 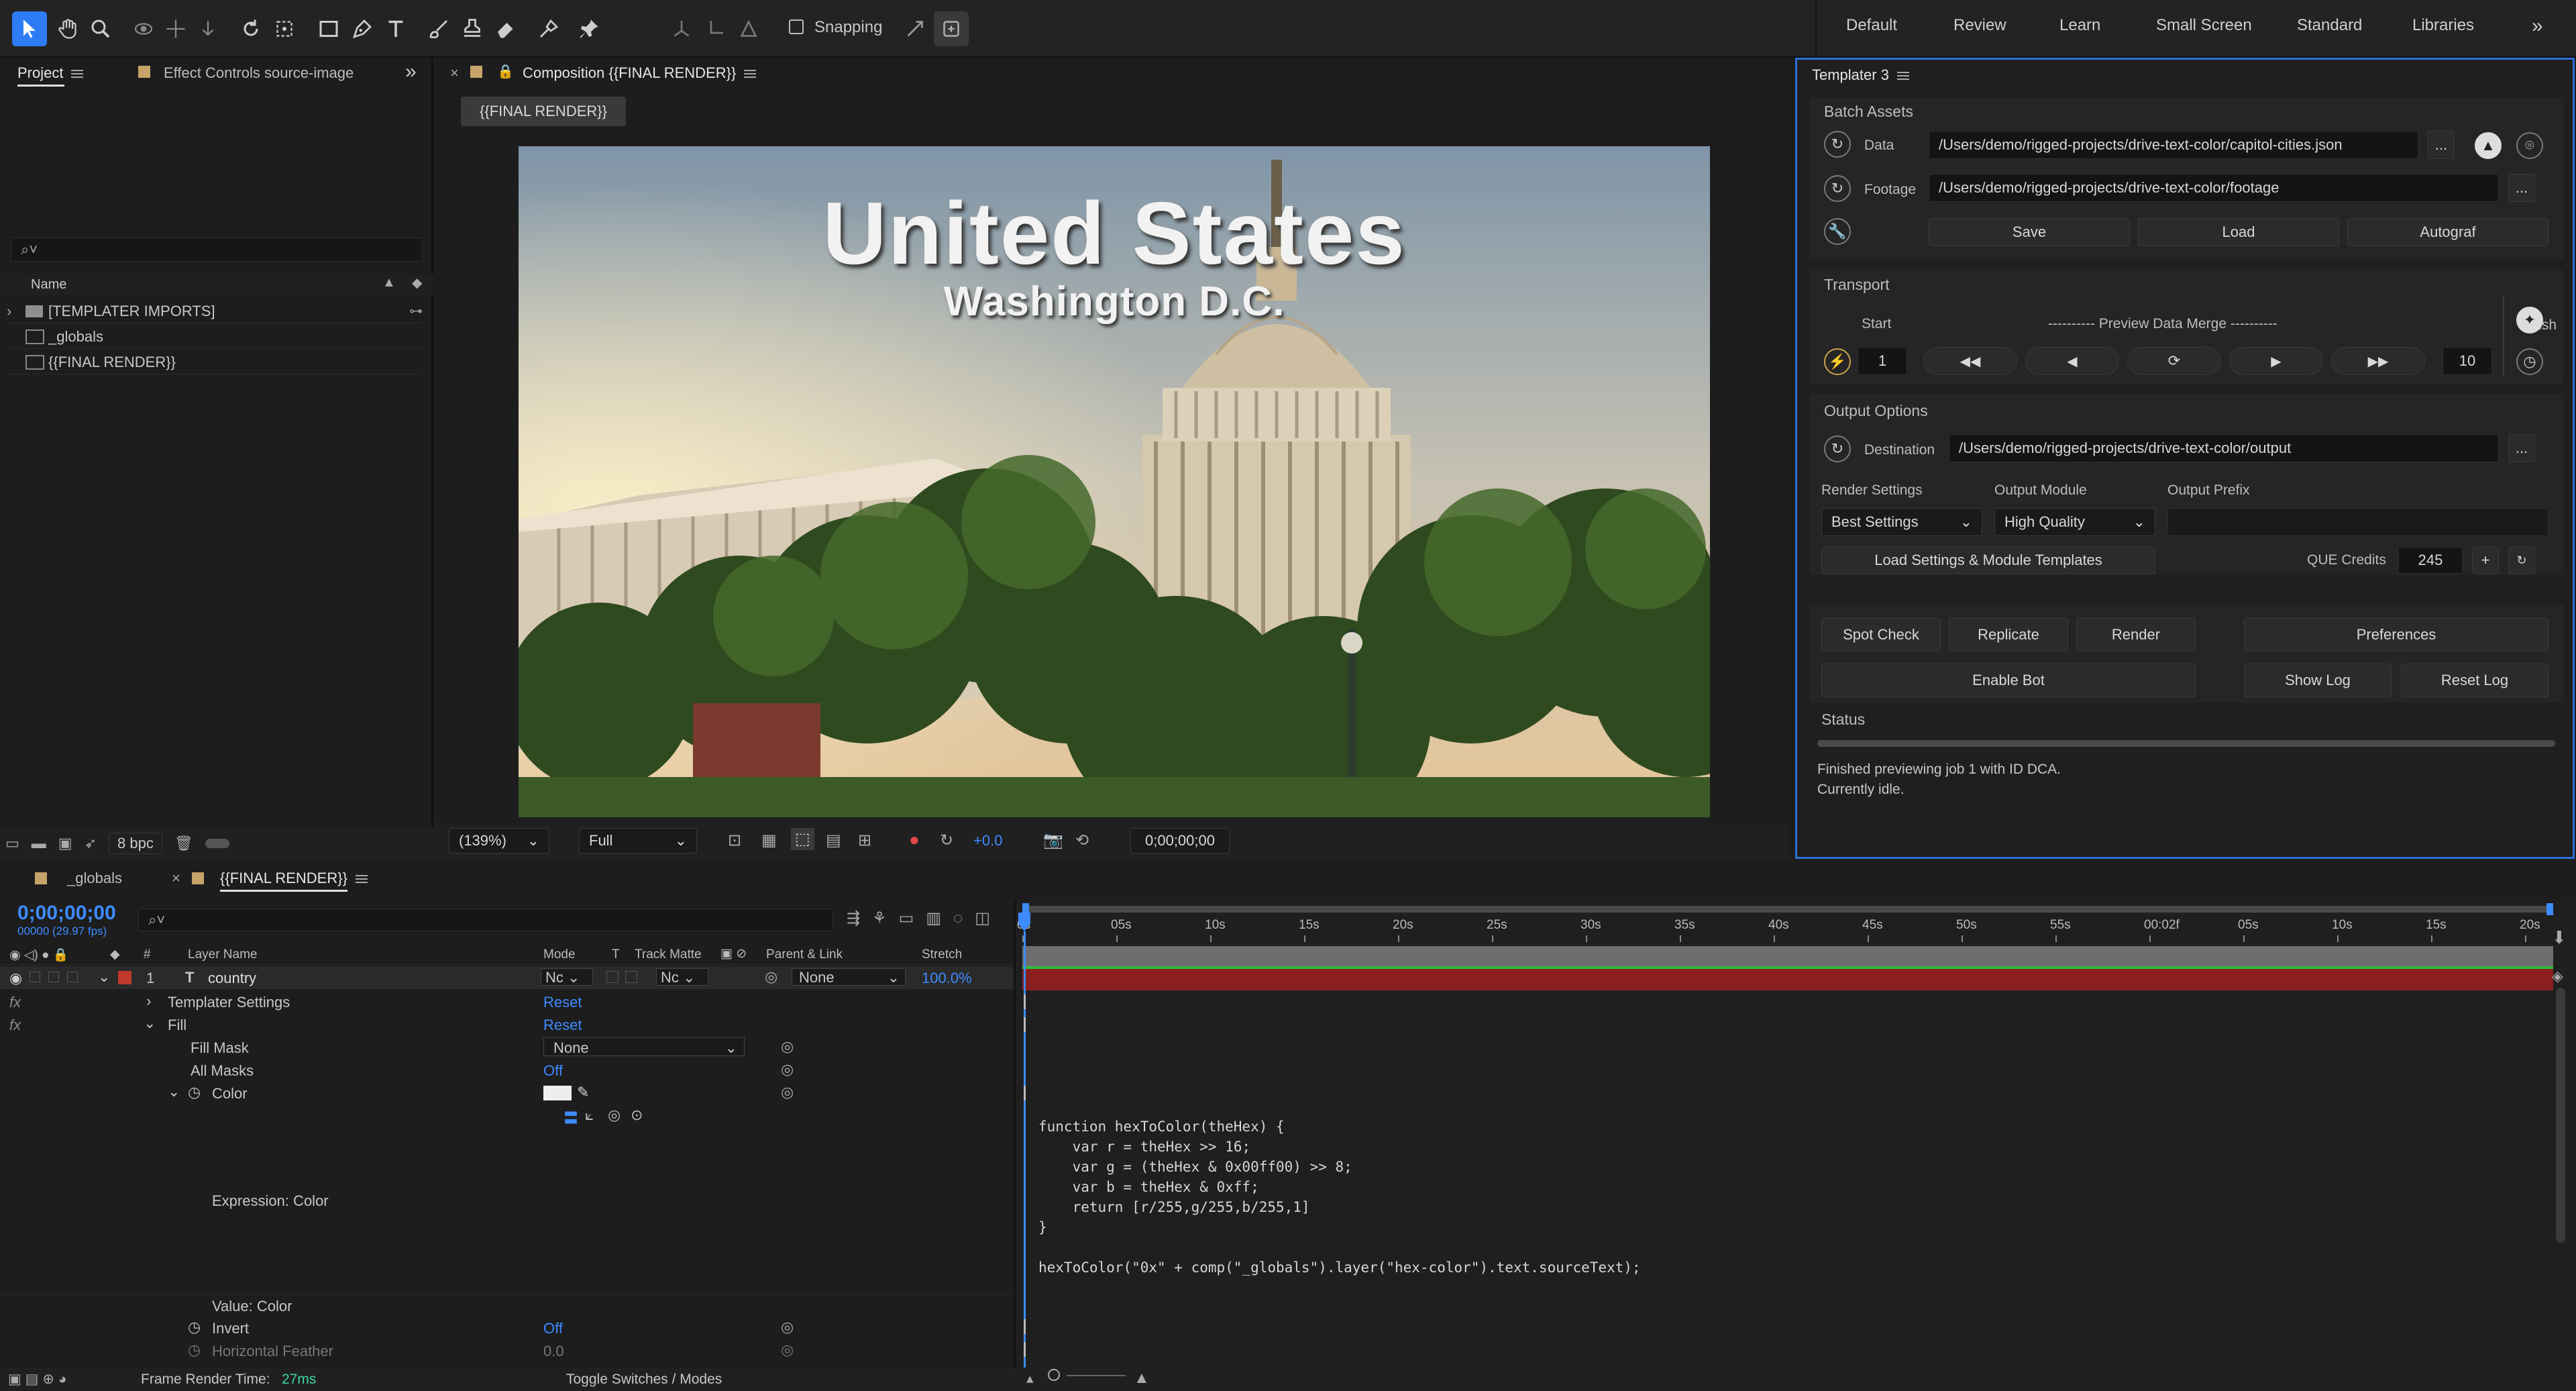 I want to click on pen-tool-icon, so click(x=362, y=28).